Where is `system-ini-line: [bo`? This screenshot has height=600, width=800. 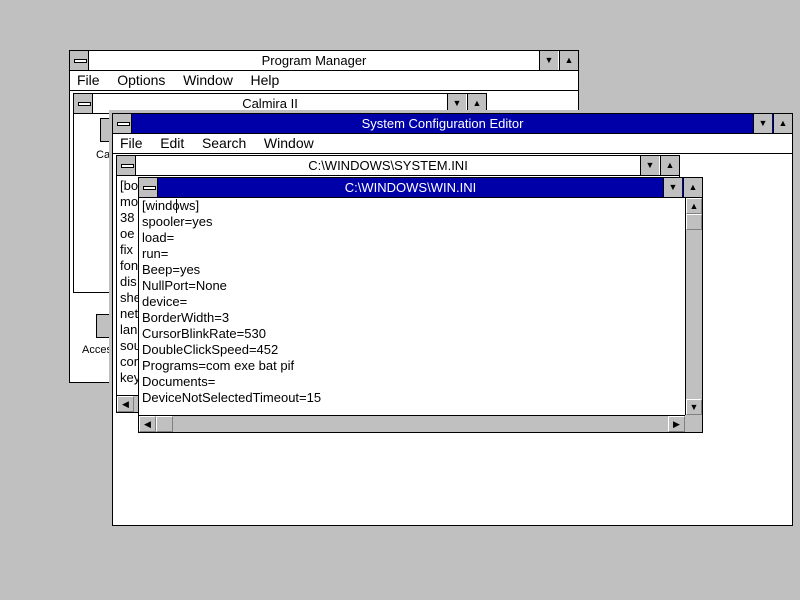
system-ini-line: [bo is located at coordinates (129, 185).